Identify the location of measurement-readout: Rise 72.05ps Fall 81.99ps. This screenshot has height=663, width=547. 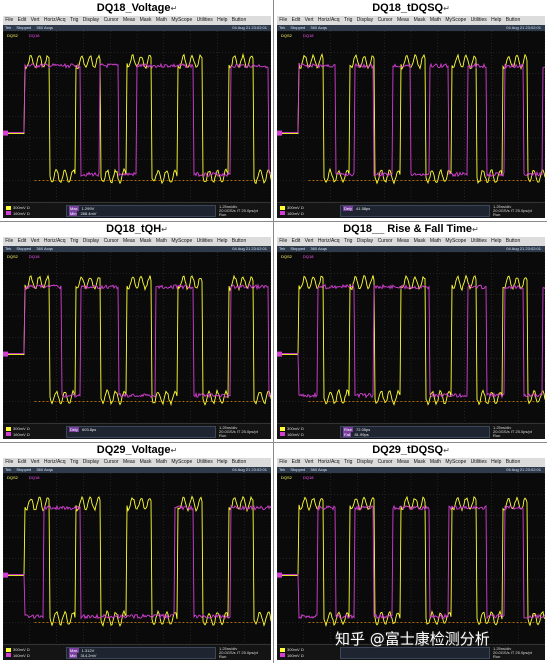
(415, 432).